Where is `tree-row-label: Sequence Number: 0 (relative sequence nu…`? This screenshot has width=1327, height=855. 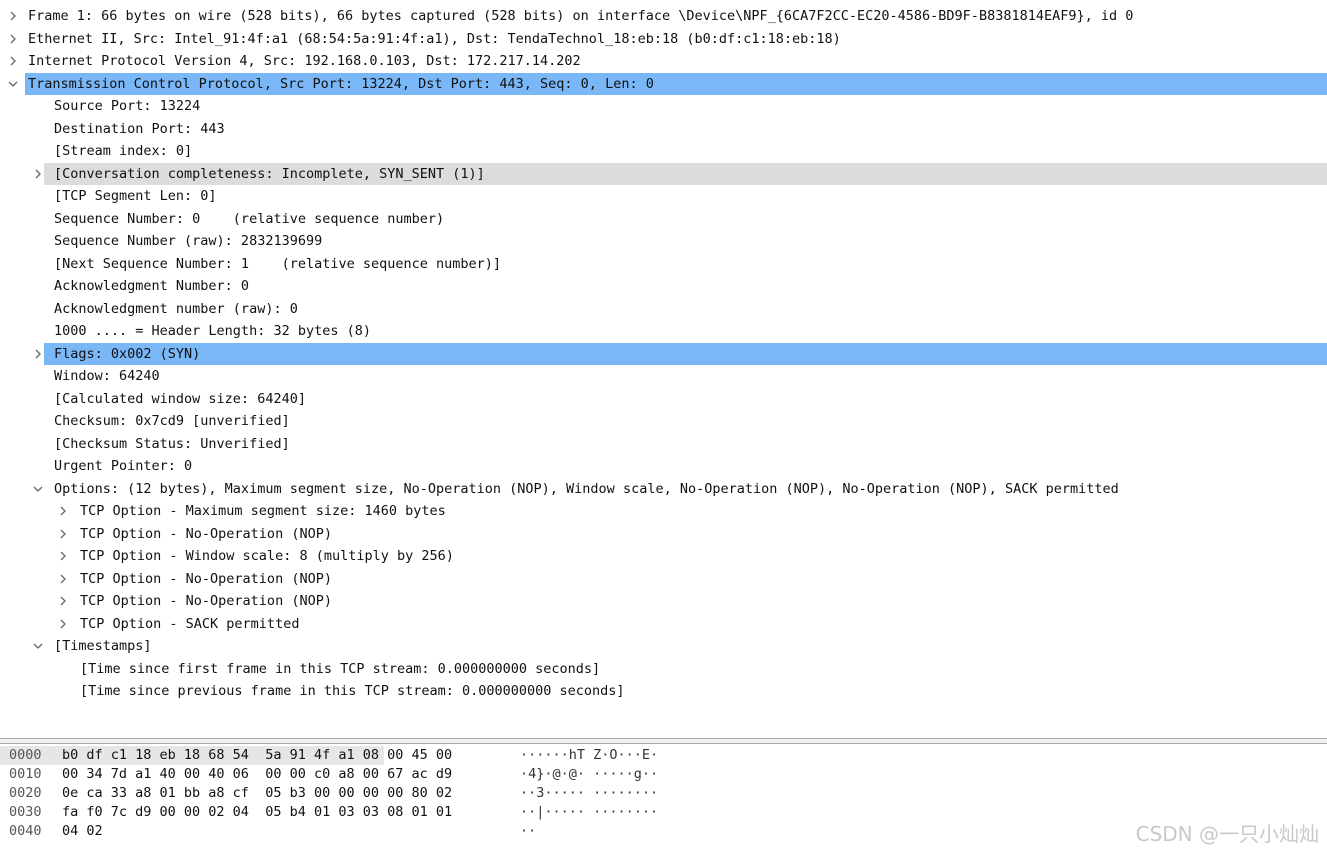
tree-row-label: Sequence Number: 0 (relative sequence nu… is located at coordinates (249, 218).